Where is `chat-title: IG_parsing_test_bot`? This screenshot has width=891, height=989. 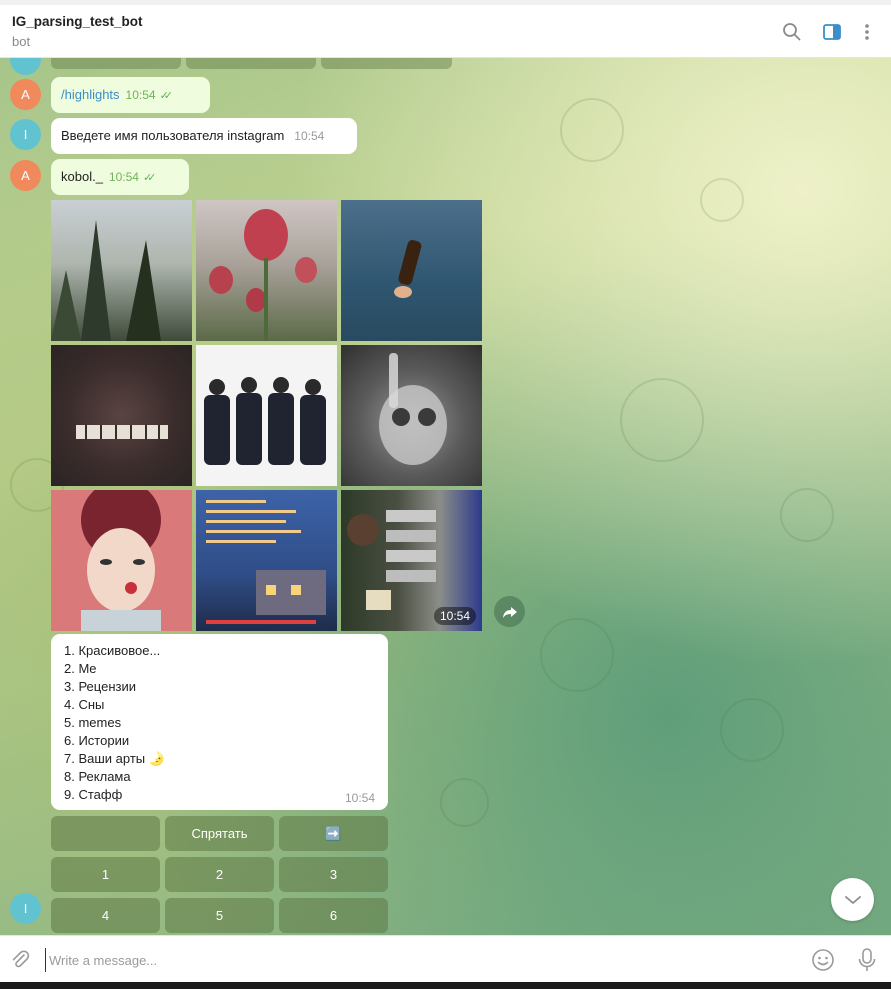 chat-title: IG_parsing_test_bot is located at coordinates (77, 21).